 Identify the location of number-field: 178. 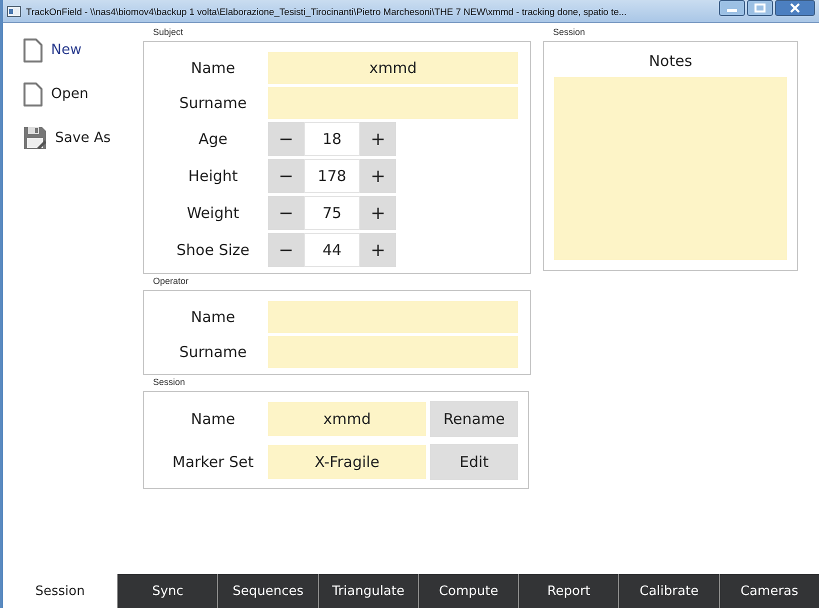
(332, 176).